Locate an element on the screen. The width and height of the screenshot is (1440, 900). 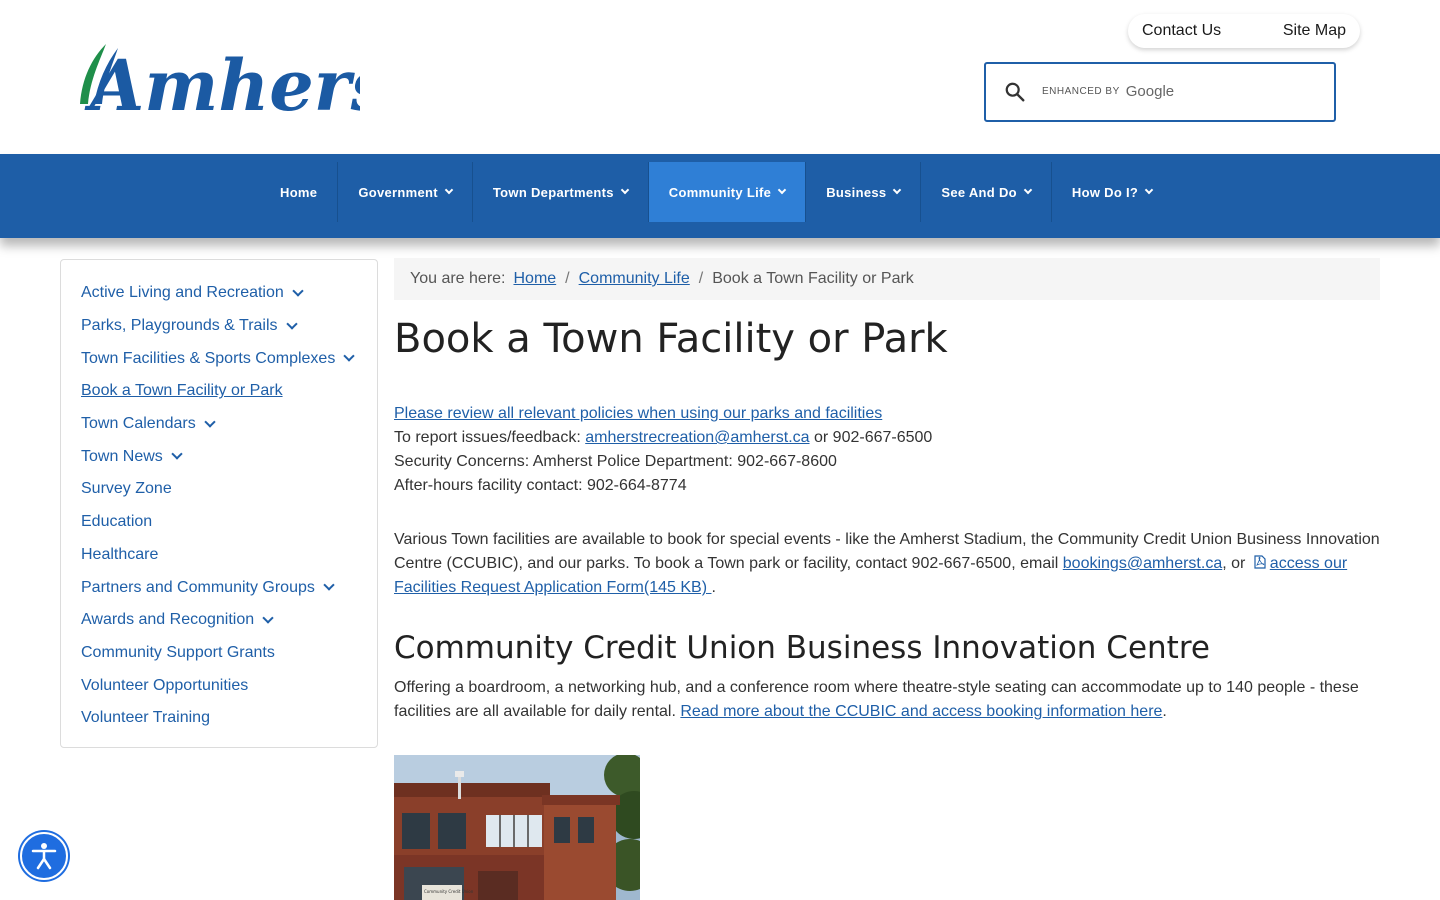
sidebar-item-label: Community Support Grants is located at coordinates (178, 652).